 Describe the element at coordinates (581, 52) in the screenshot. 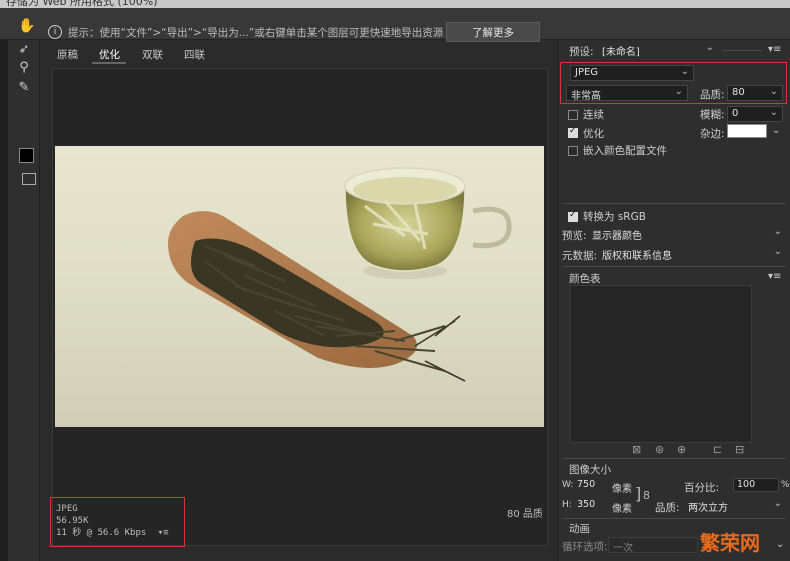

I see `preset-label: 预设:` at that location.